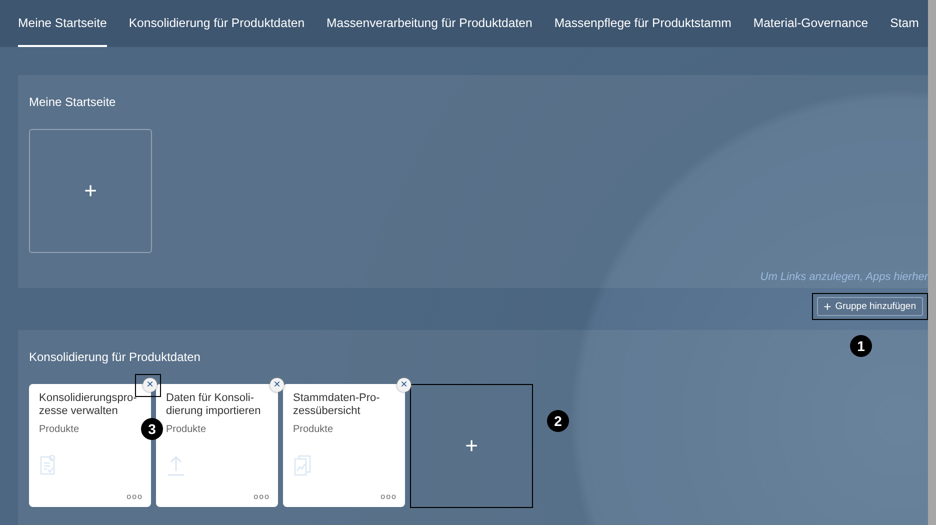 This screenshot has width=936, height=525. What do you see at coordinates (73, 102) in the screenshot?
I see `group-title: Meine Startseite` at bounding box center [73, 102].